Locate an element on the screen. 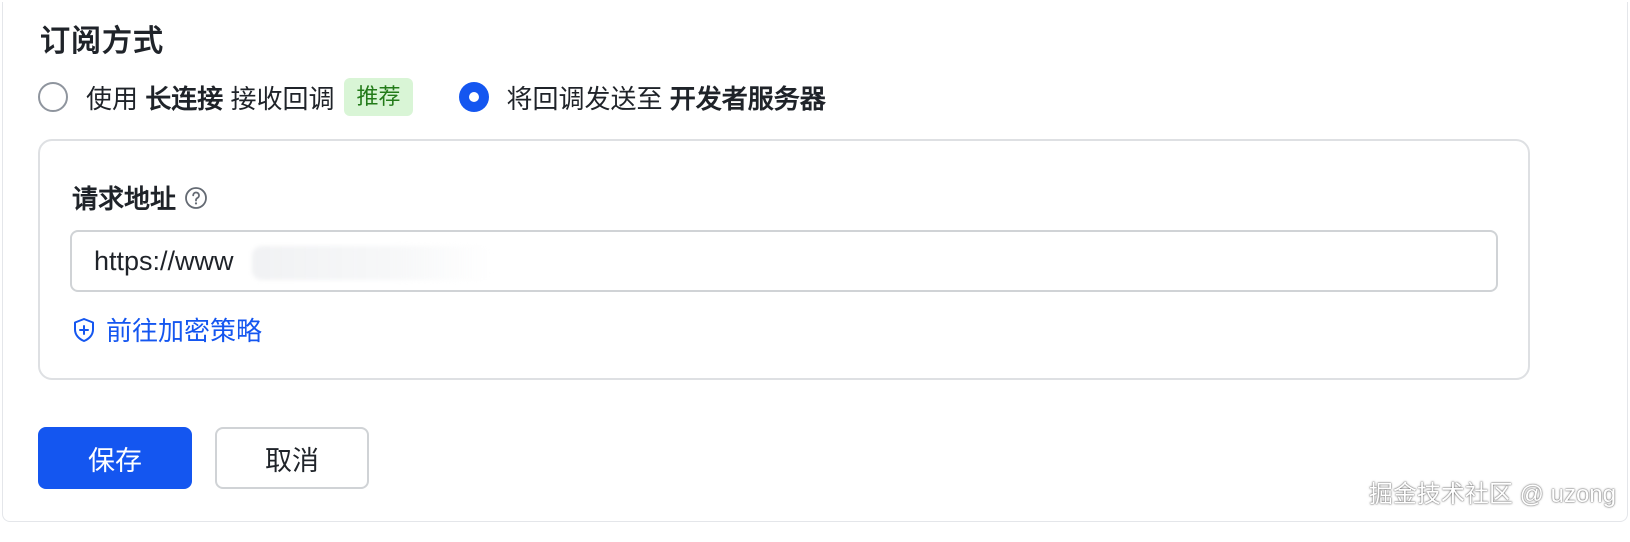 Image resolution: width=1630 pixels, height=542 pixels. developer-server-radio is located at coordinates (473, 97).